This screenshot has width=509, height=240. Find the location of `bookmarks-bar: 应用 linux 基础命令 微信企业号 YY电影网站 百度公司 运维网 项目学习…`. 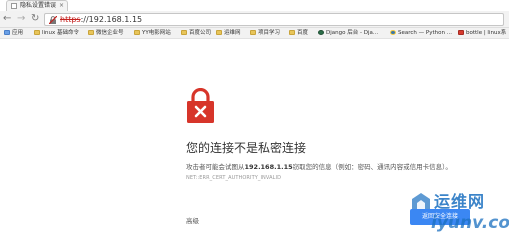

bookmarks-bar: 应用 linux 基础命令 微信企业号 YY电影网站 百度公司 运维网 项目学习… is located at coordinates (254, 33).